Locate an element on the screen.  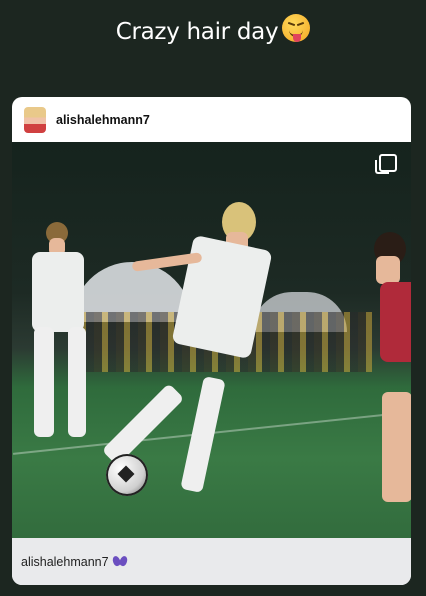
story-caption: Crazy hair day is located at coordinates (213, 30).